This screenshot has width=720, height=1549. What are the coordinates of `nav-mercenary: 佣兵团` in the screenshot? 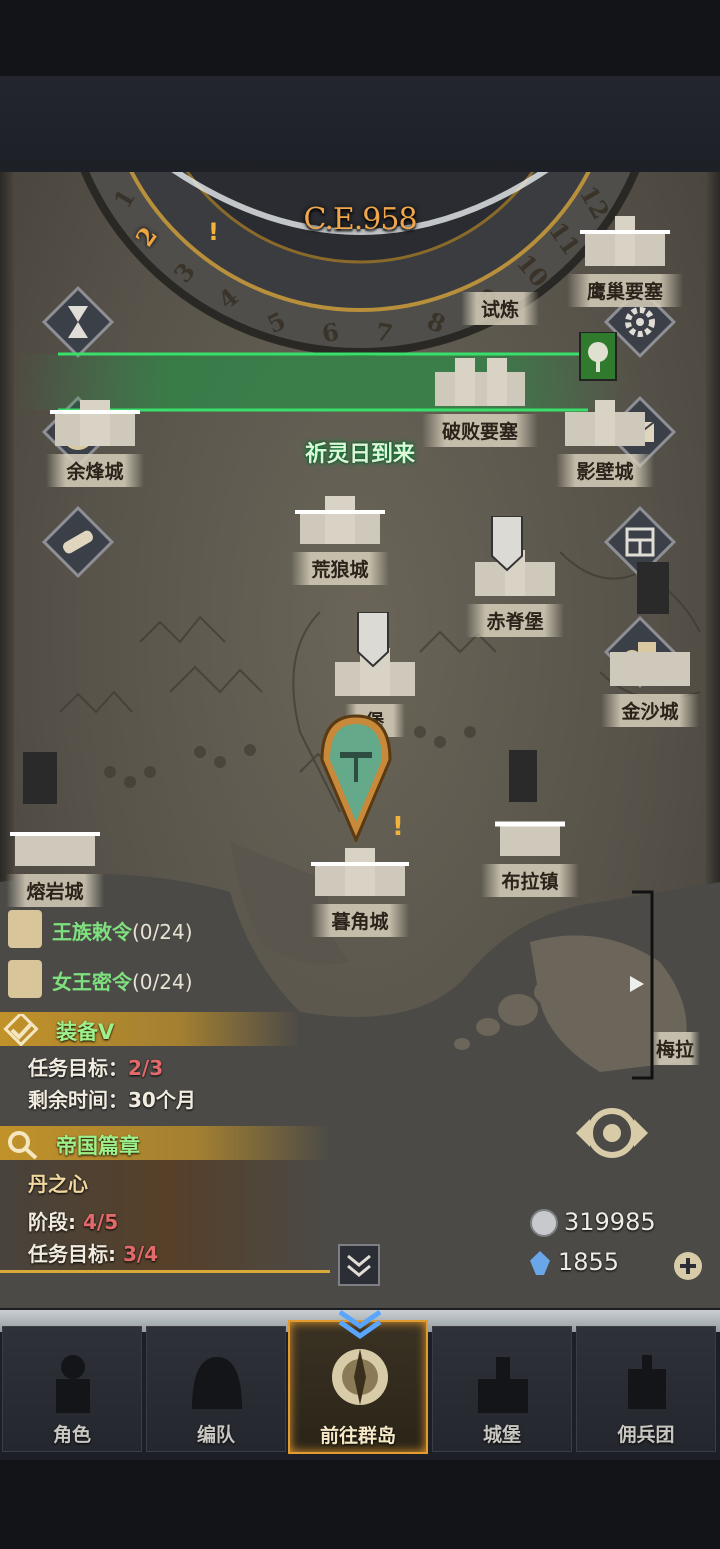 It's located at (646, 1389).